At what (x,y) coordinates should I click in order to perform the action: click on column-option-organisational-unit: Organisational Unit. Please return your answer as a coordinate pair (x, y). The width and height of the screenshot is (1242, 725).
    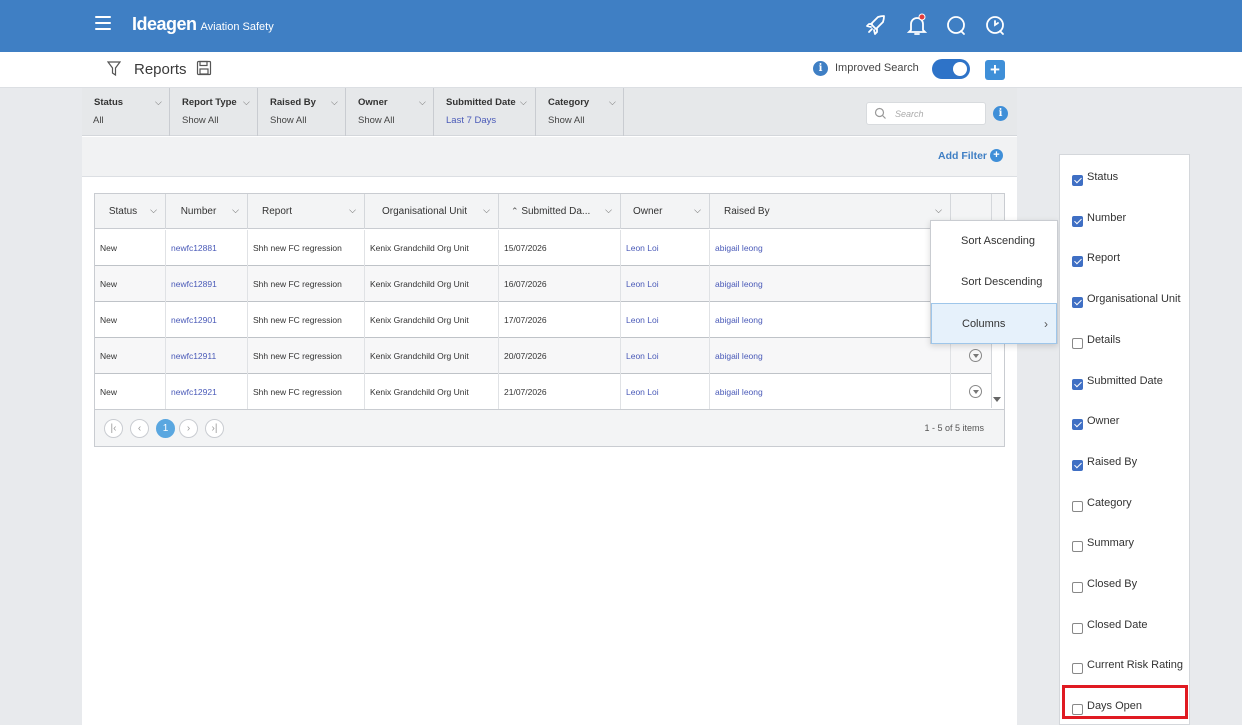
    Looking at the image, I should click on (1126, 299).